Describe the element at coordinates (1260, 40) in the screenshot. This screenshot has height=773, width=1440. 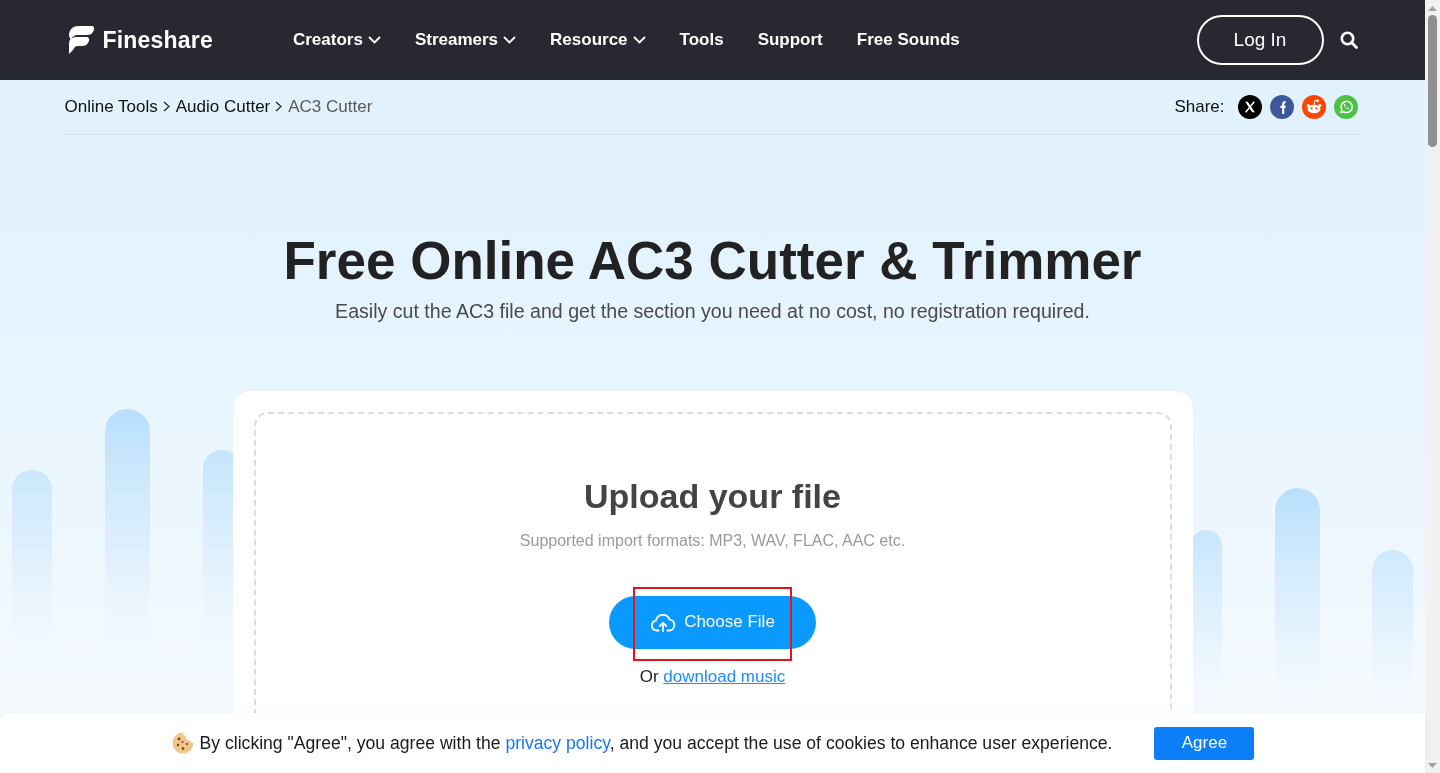
I see `login-button: Log In` at that location.